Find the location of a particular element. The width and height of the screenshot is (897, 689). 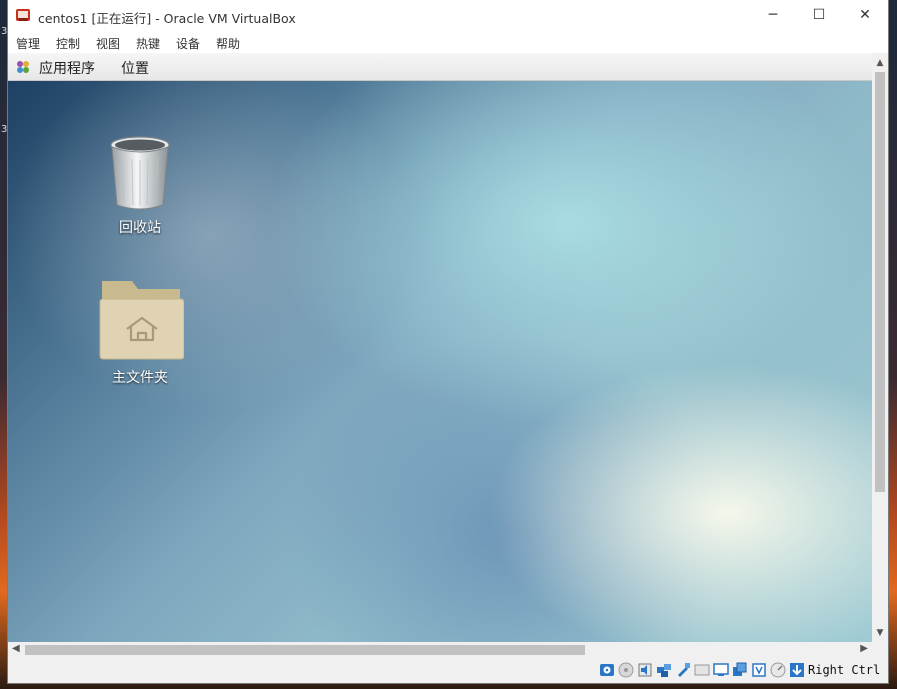

maximize-button: ☐ is located at coordinates (819, 15).